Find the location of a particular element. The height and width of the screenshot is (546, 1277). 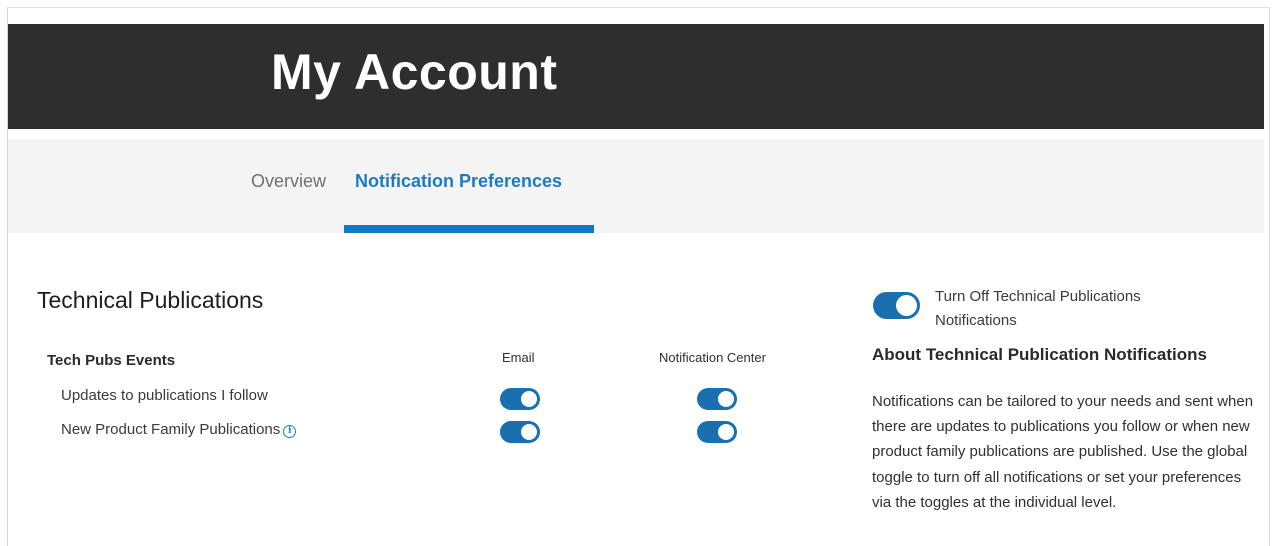

column-header-email: Email is located at coordinates (518, 357).